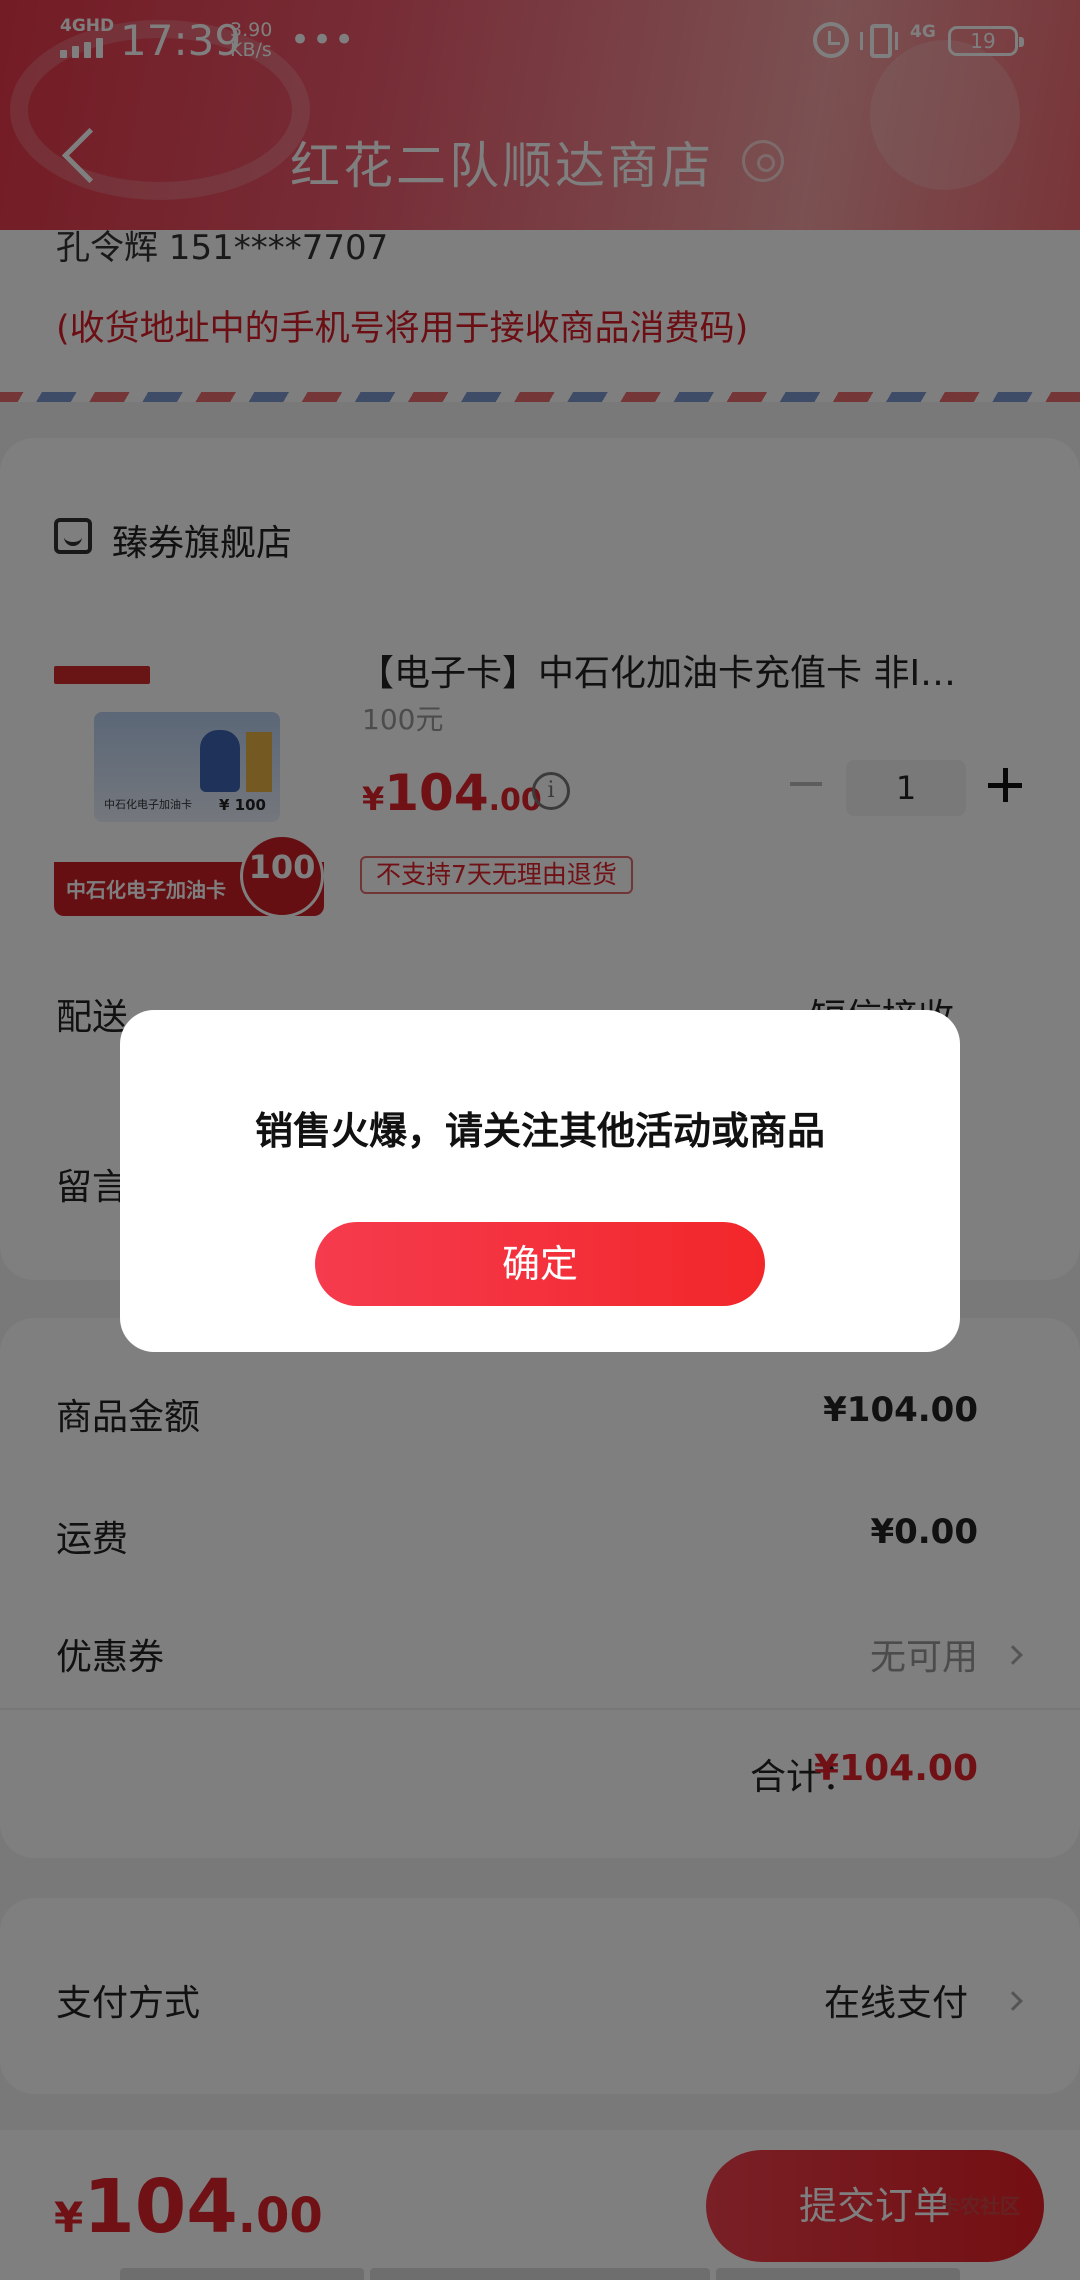 Image resolution: width=1080 pixels, height=2280 pixels. Describe the element at coordinates (540, 1264) in the screenshot. I see `confirm-button: 确定` at that location.